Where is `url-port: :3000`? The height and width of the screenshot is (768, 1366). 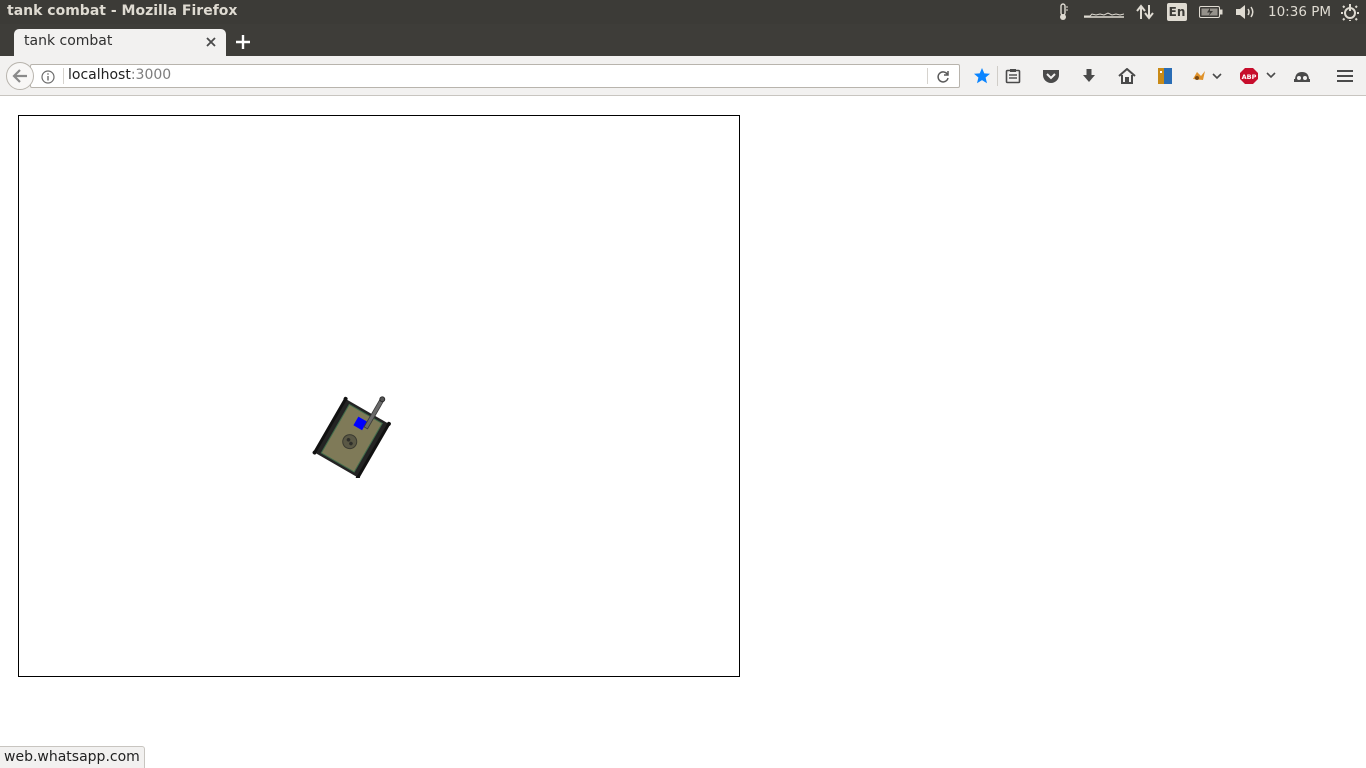 url-port: :3000 is located at coordinates (151, 75).